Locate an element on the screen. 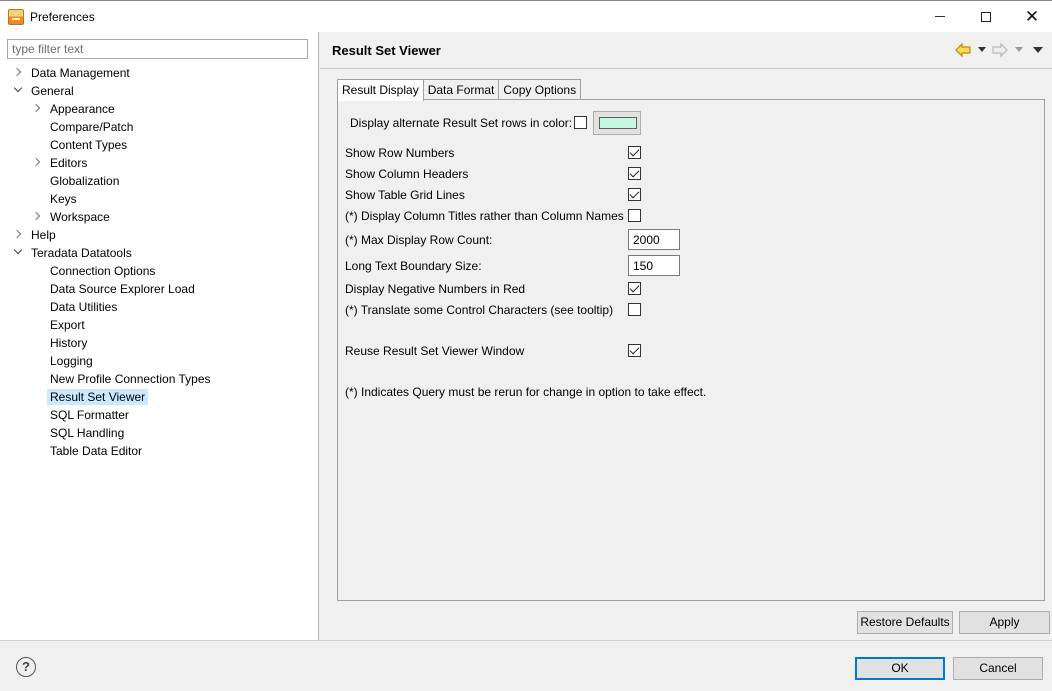 Image resolution: width=1052 pixels, height=691 pixels. tab-result-display: Result Display is located at coordinates (380, 90).